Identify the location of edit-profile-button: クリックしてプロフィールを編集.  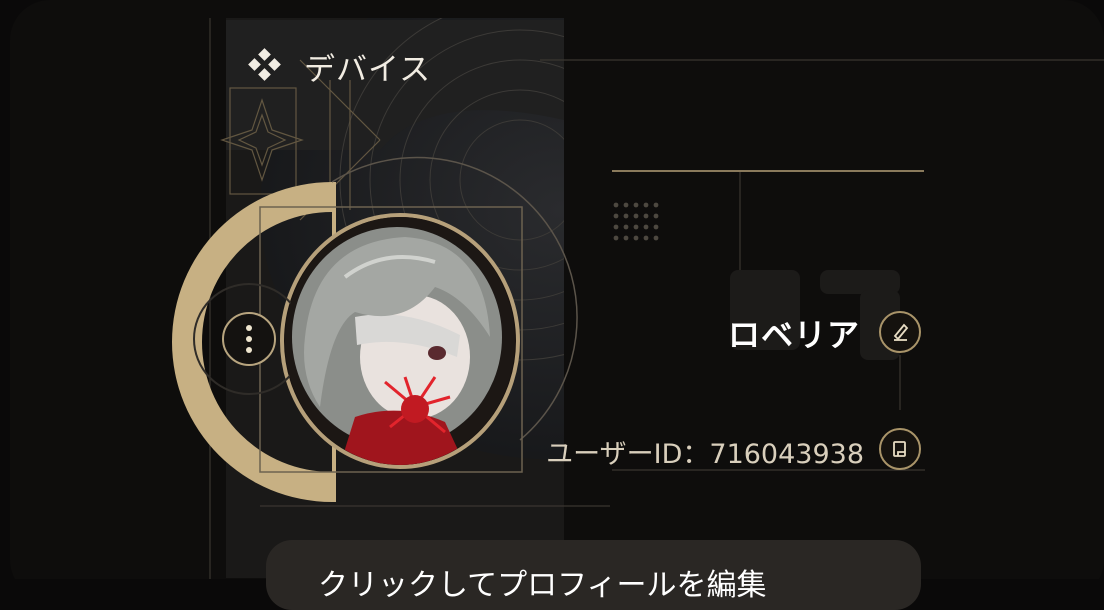
(593, 575).